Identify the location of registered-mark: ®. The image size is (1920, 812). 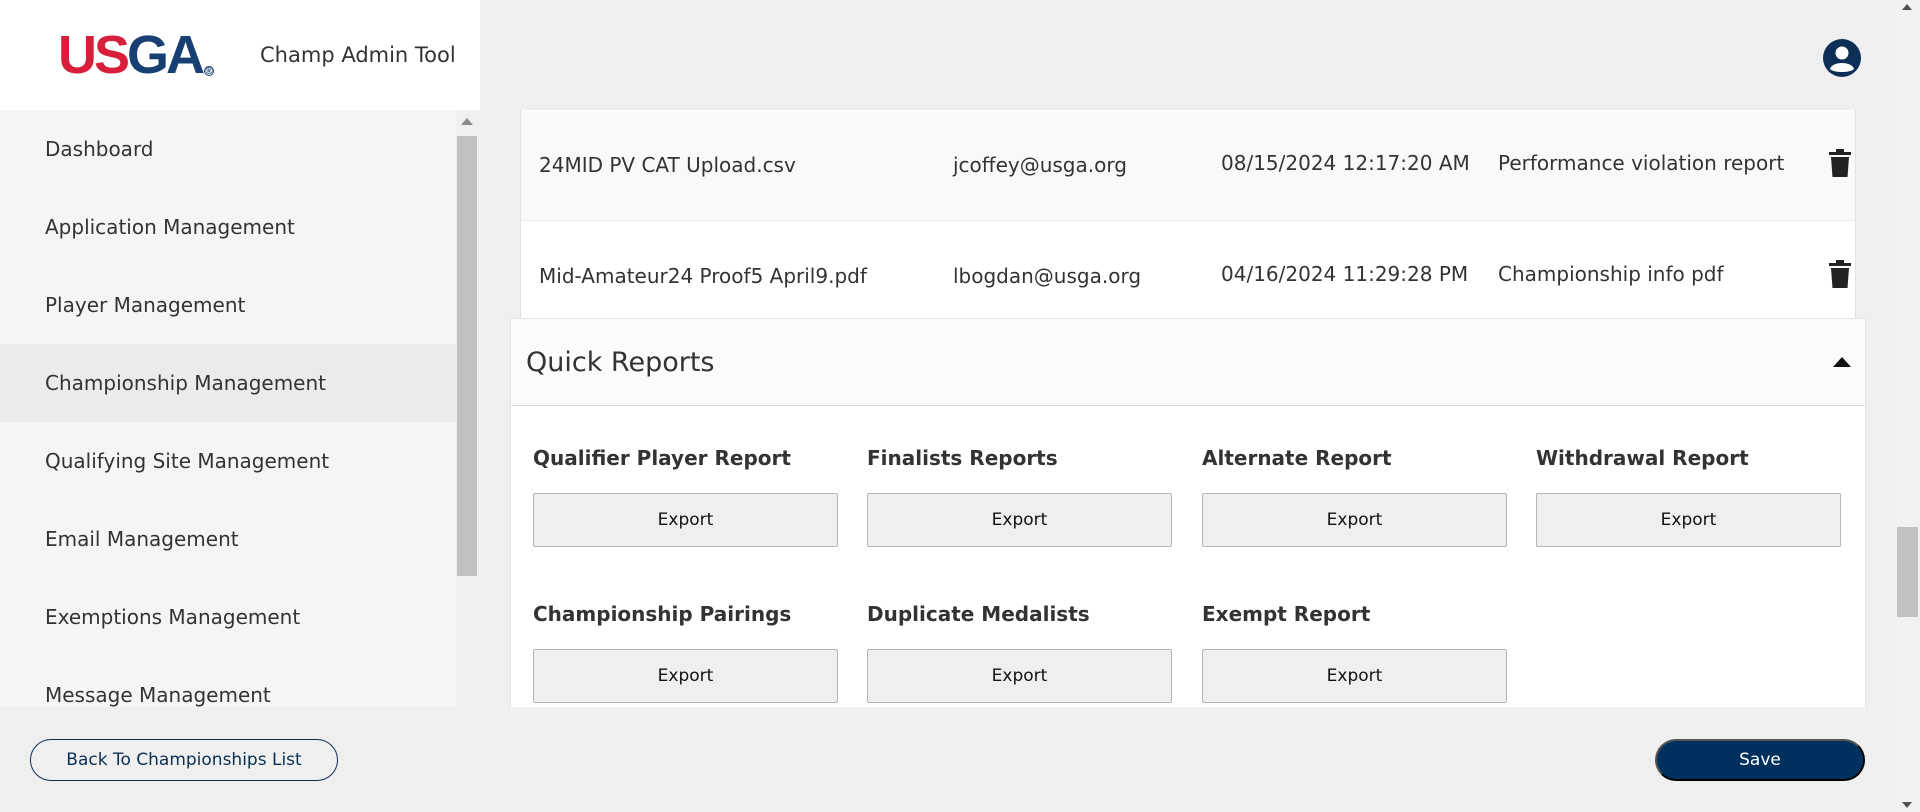
(209, 71).